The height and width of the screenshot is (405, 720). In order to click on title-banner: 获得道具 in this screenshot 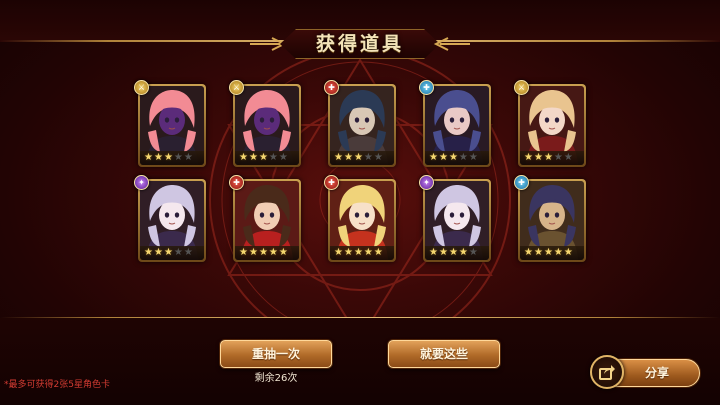, I will do `click(360, 44)`.